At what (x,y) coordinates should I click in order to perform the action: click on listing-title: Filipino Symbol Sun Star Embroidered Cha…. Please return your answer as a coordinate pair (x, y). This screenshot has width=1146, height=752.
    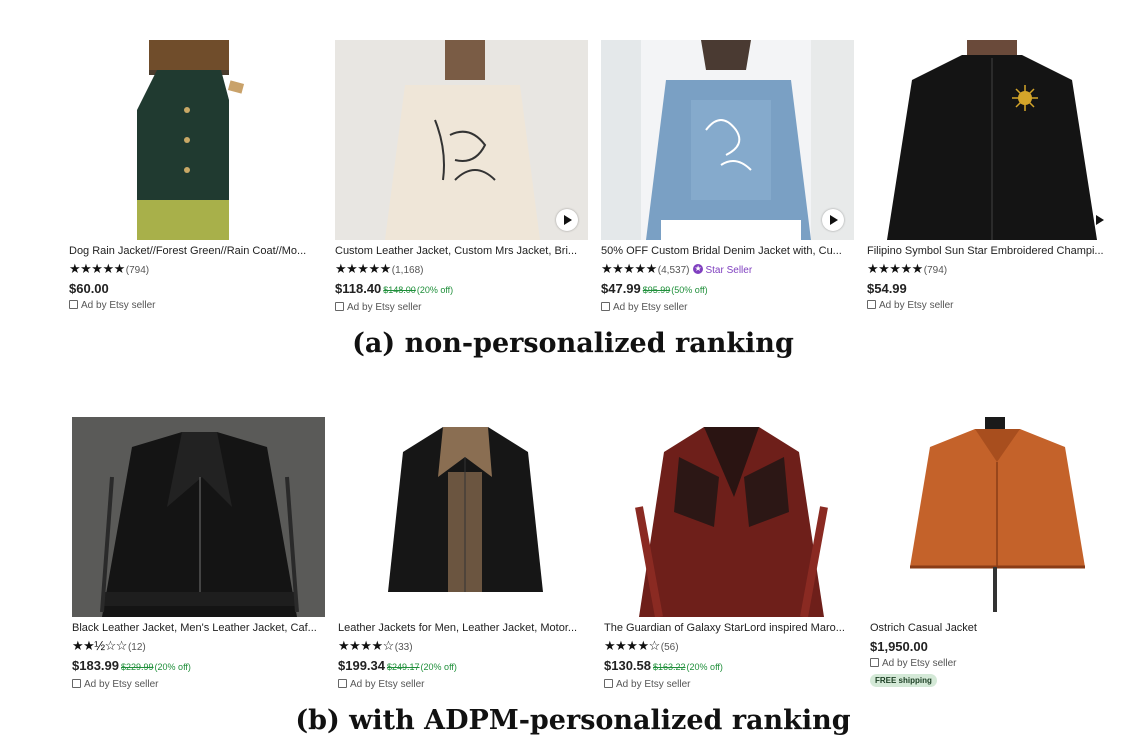
    Looking at the image, I should click on (993, 251).